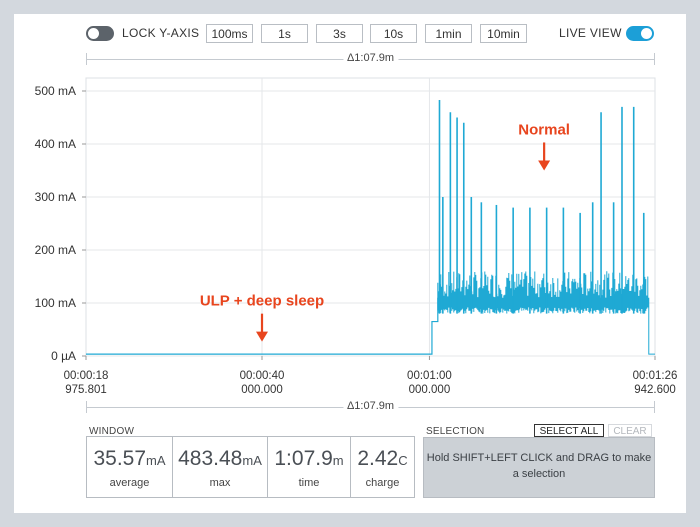 Image resolution: width=700 pixels, height=527 pixels. I want to click on selection-section-title: SELECTION, so click(455, 431).